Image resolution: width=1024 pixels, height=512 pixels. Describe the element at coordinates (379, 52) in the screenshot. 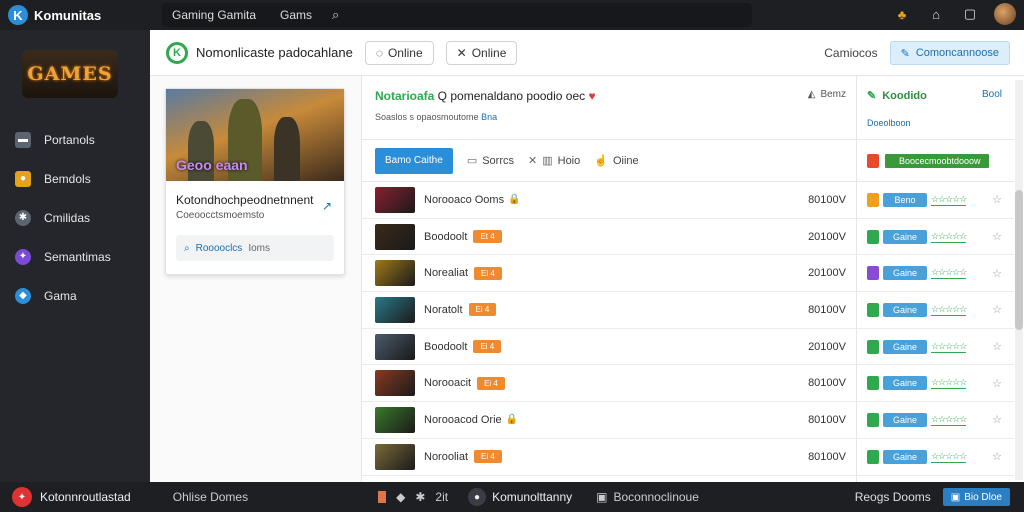

I see `circle-icon: ◌` at that location.